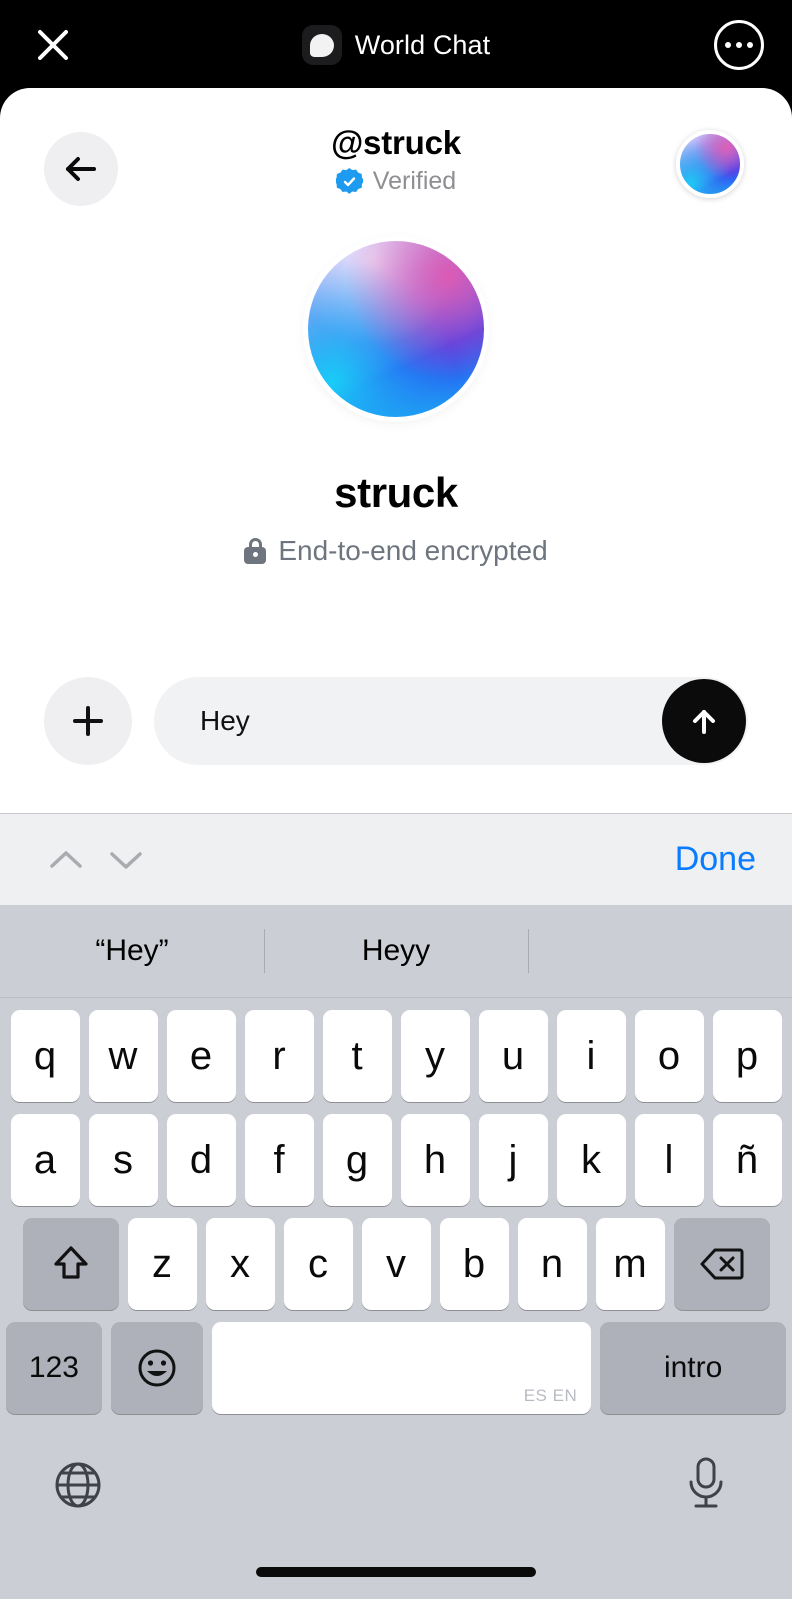 This screenshot has width=792, height=1599. Describe the element at coordinates (552, 1264) in the screenshot. I see `key-n: n` at that location.